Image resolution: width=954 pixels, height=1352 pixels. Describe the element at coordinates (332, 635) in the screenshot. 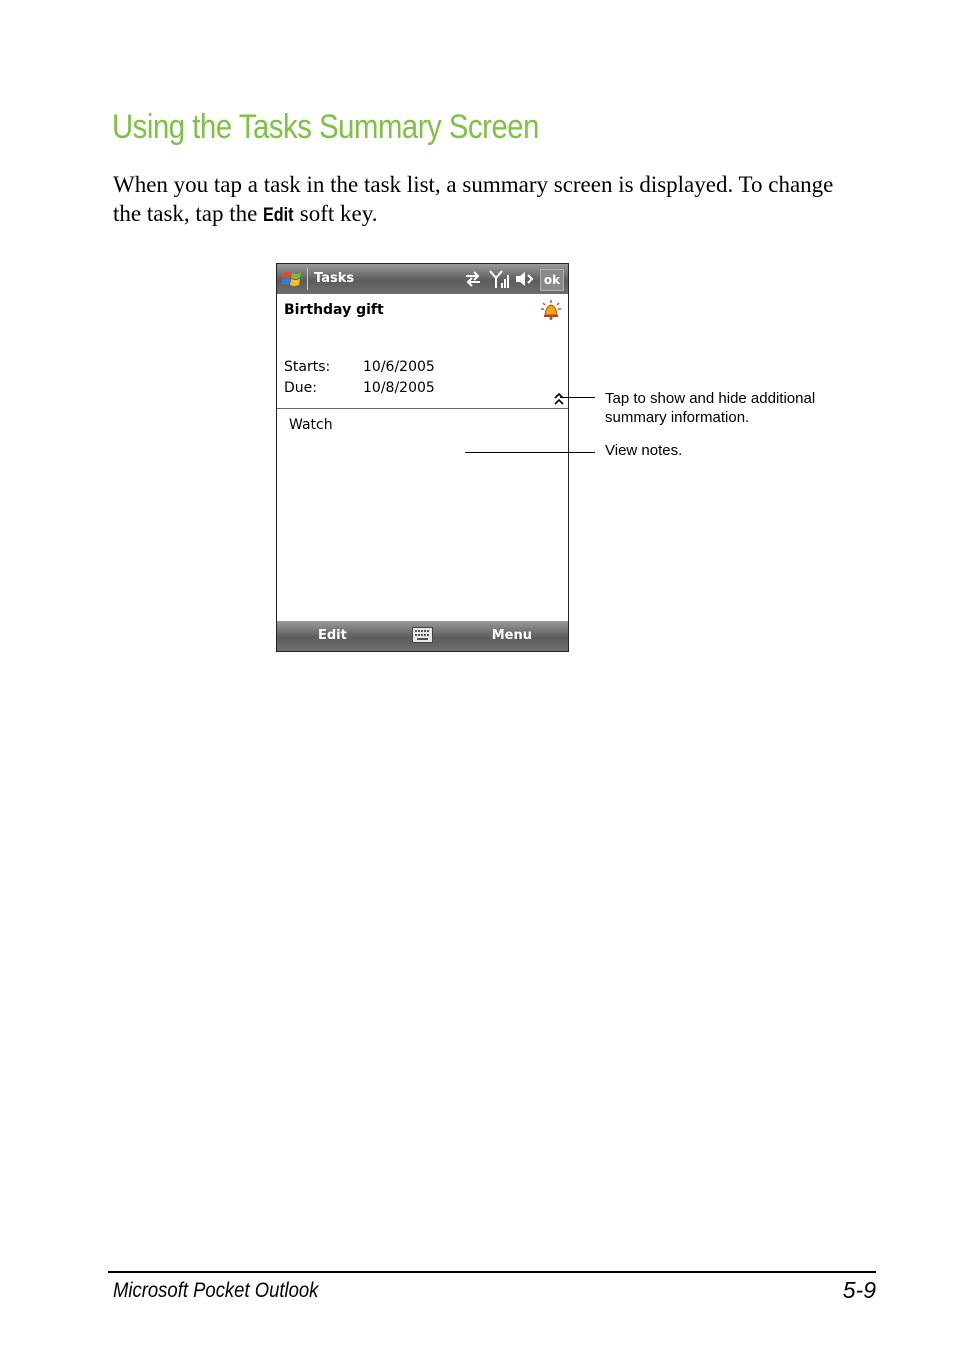

I see `edit-softkey: Edit` at that location.